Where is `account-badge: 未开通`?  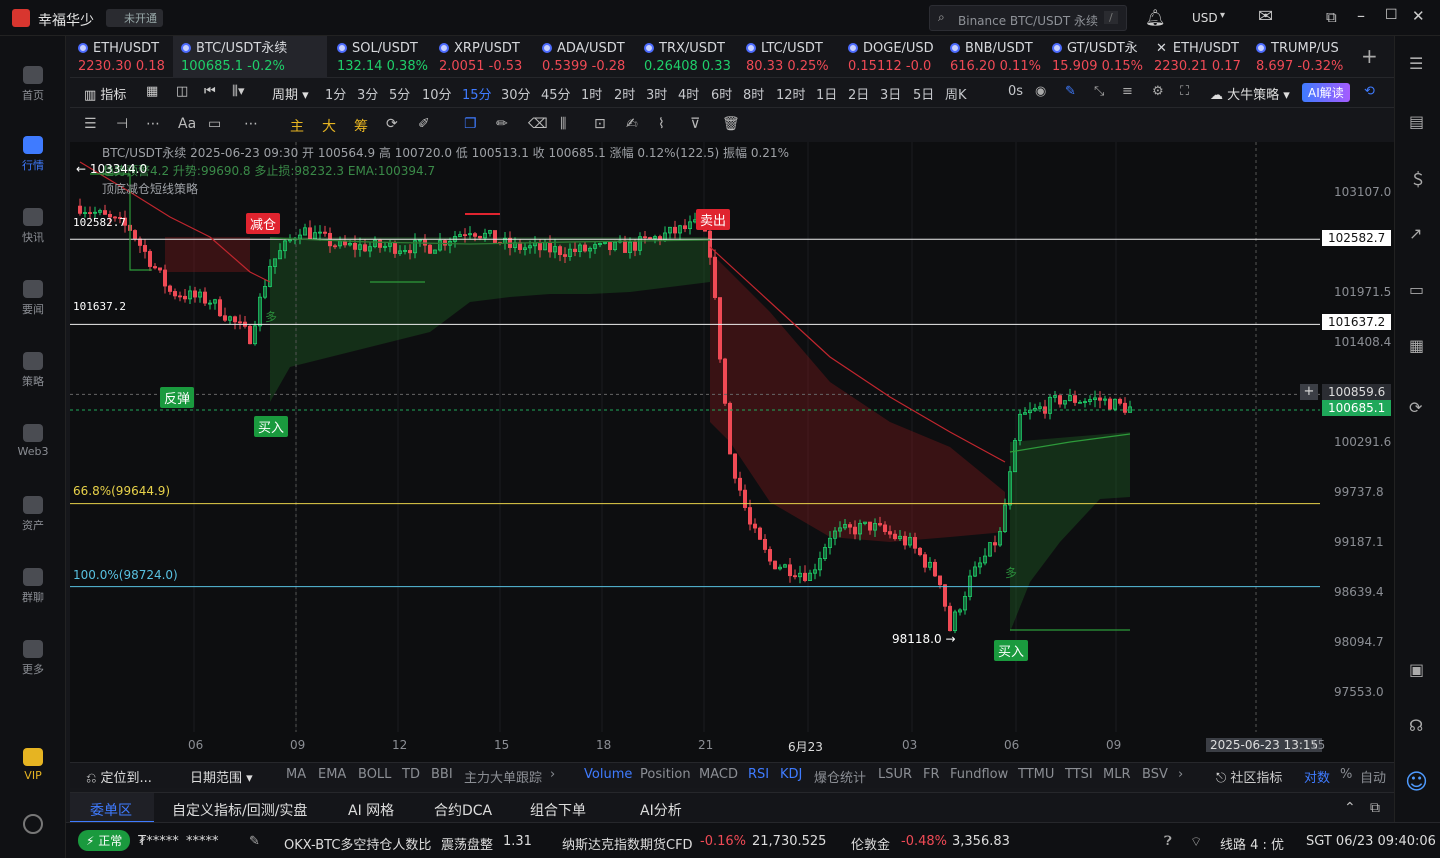 account-badge: 未开通 is located at coordinates (134, 18).